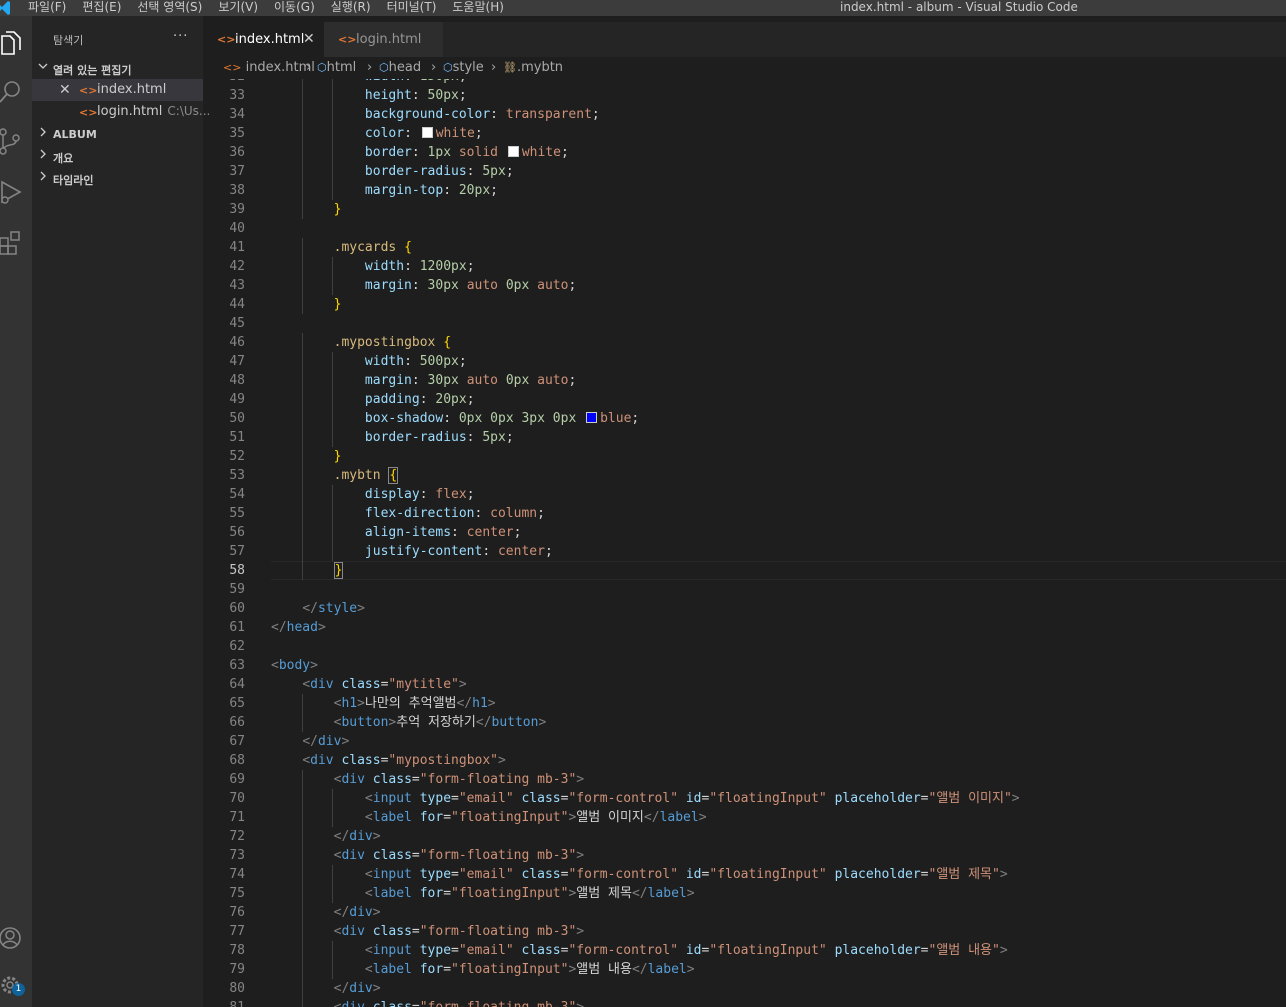 Image resolution: width=1286 pixels, height=1007 pixels. What do you see at coordinates (744, 627) in the screenshot?
I see `code-line: 61 </head>` at bounding box center [744, 627].